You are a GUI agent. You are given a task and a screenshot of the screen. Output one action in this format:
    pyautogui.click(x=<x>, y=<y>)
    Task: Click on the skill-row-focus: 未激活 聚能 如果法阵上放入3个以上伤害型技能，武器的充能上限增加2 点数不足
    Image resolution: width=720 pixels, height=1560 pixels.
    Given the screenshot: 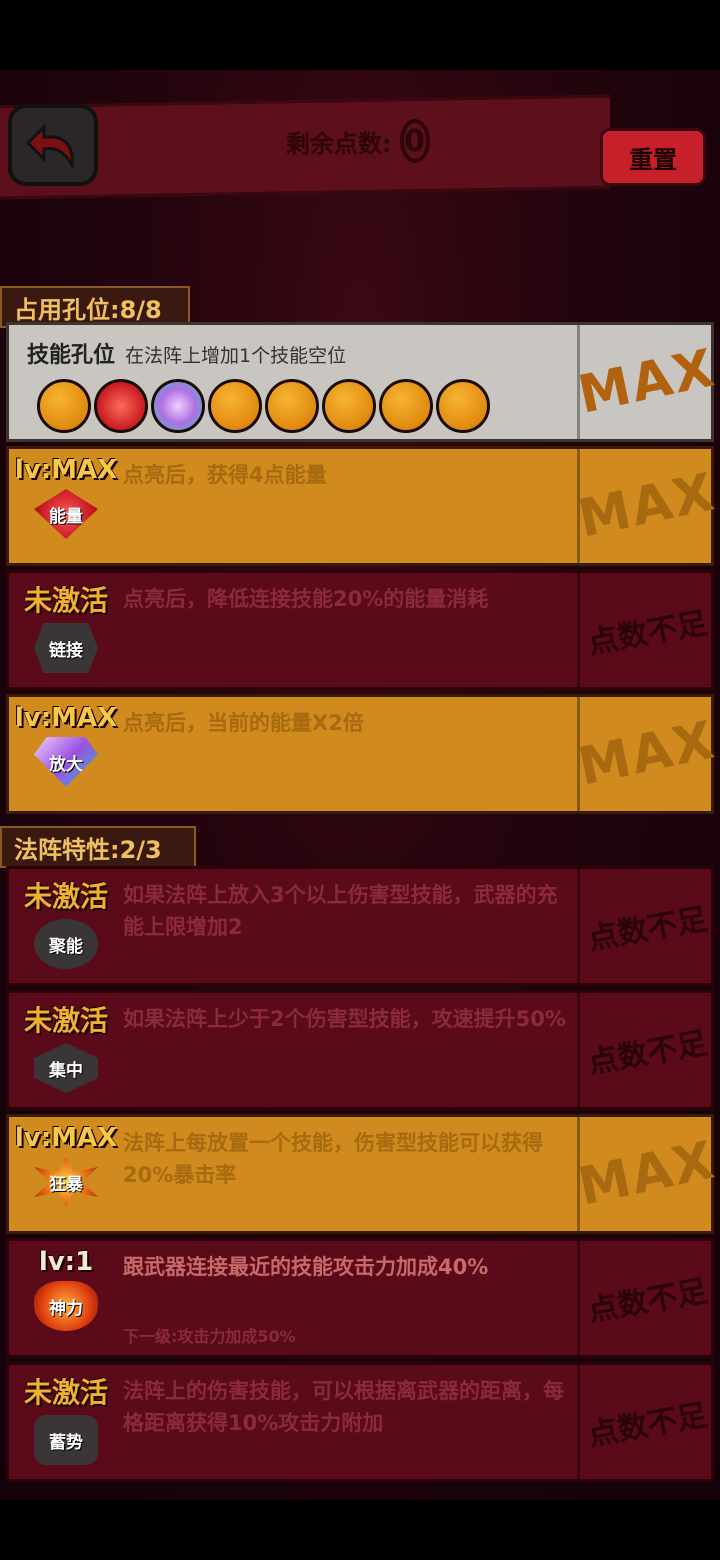 What is the action you would take?
    pyautogui.click(x=360, y=926)
    